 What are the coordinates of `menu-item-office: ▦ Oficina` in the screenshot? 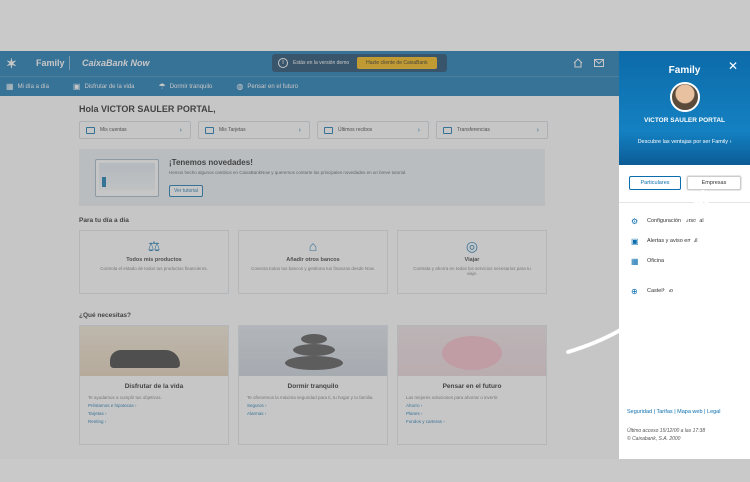 It's located at (690, 261).